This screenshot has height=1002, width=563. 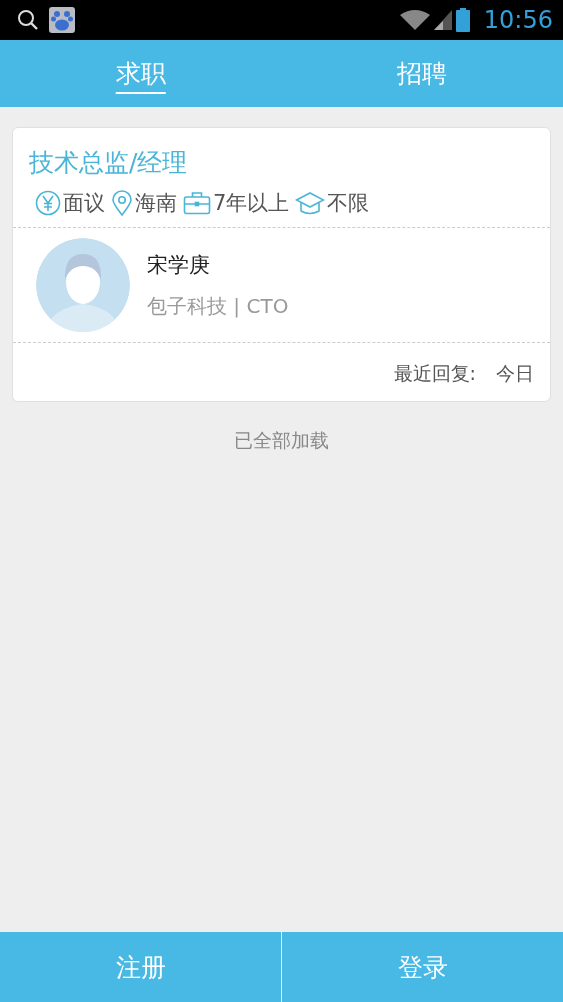 I want to click on battery-icon, so click(x=462, y=20).